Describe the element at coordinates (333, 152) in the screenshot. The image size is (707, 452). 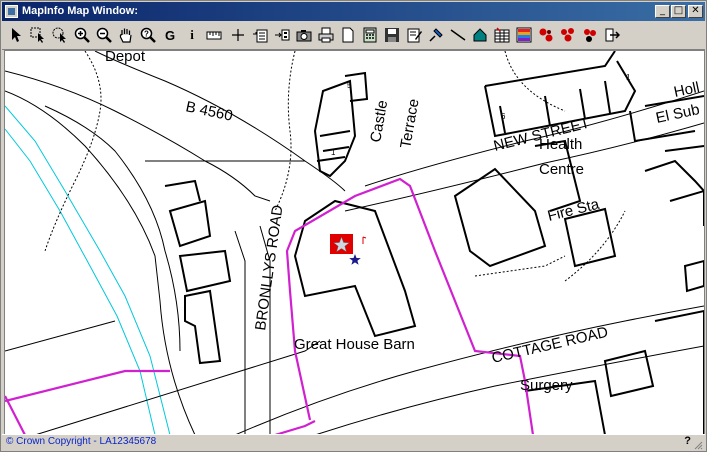
I see `label-number-1: 1` at that location.